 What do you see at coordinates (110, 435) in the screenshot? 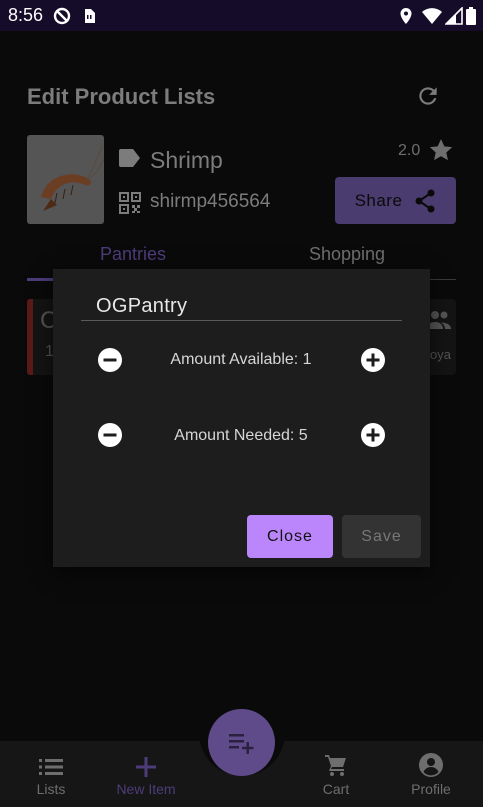
I see `decrease-needed-icon` at bounding box center [110, 435].